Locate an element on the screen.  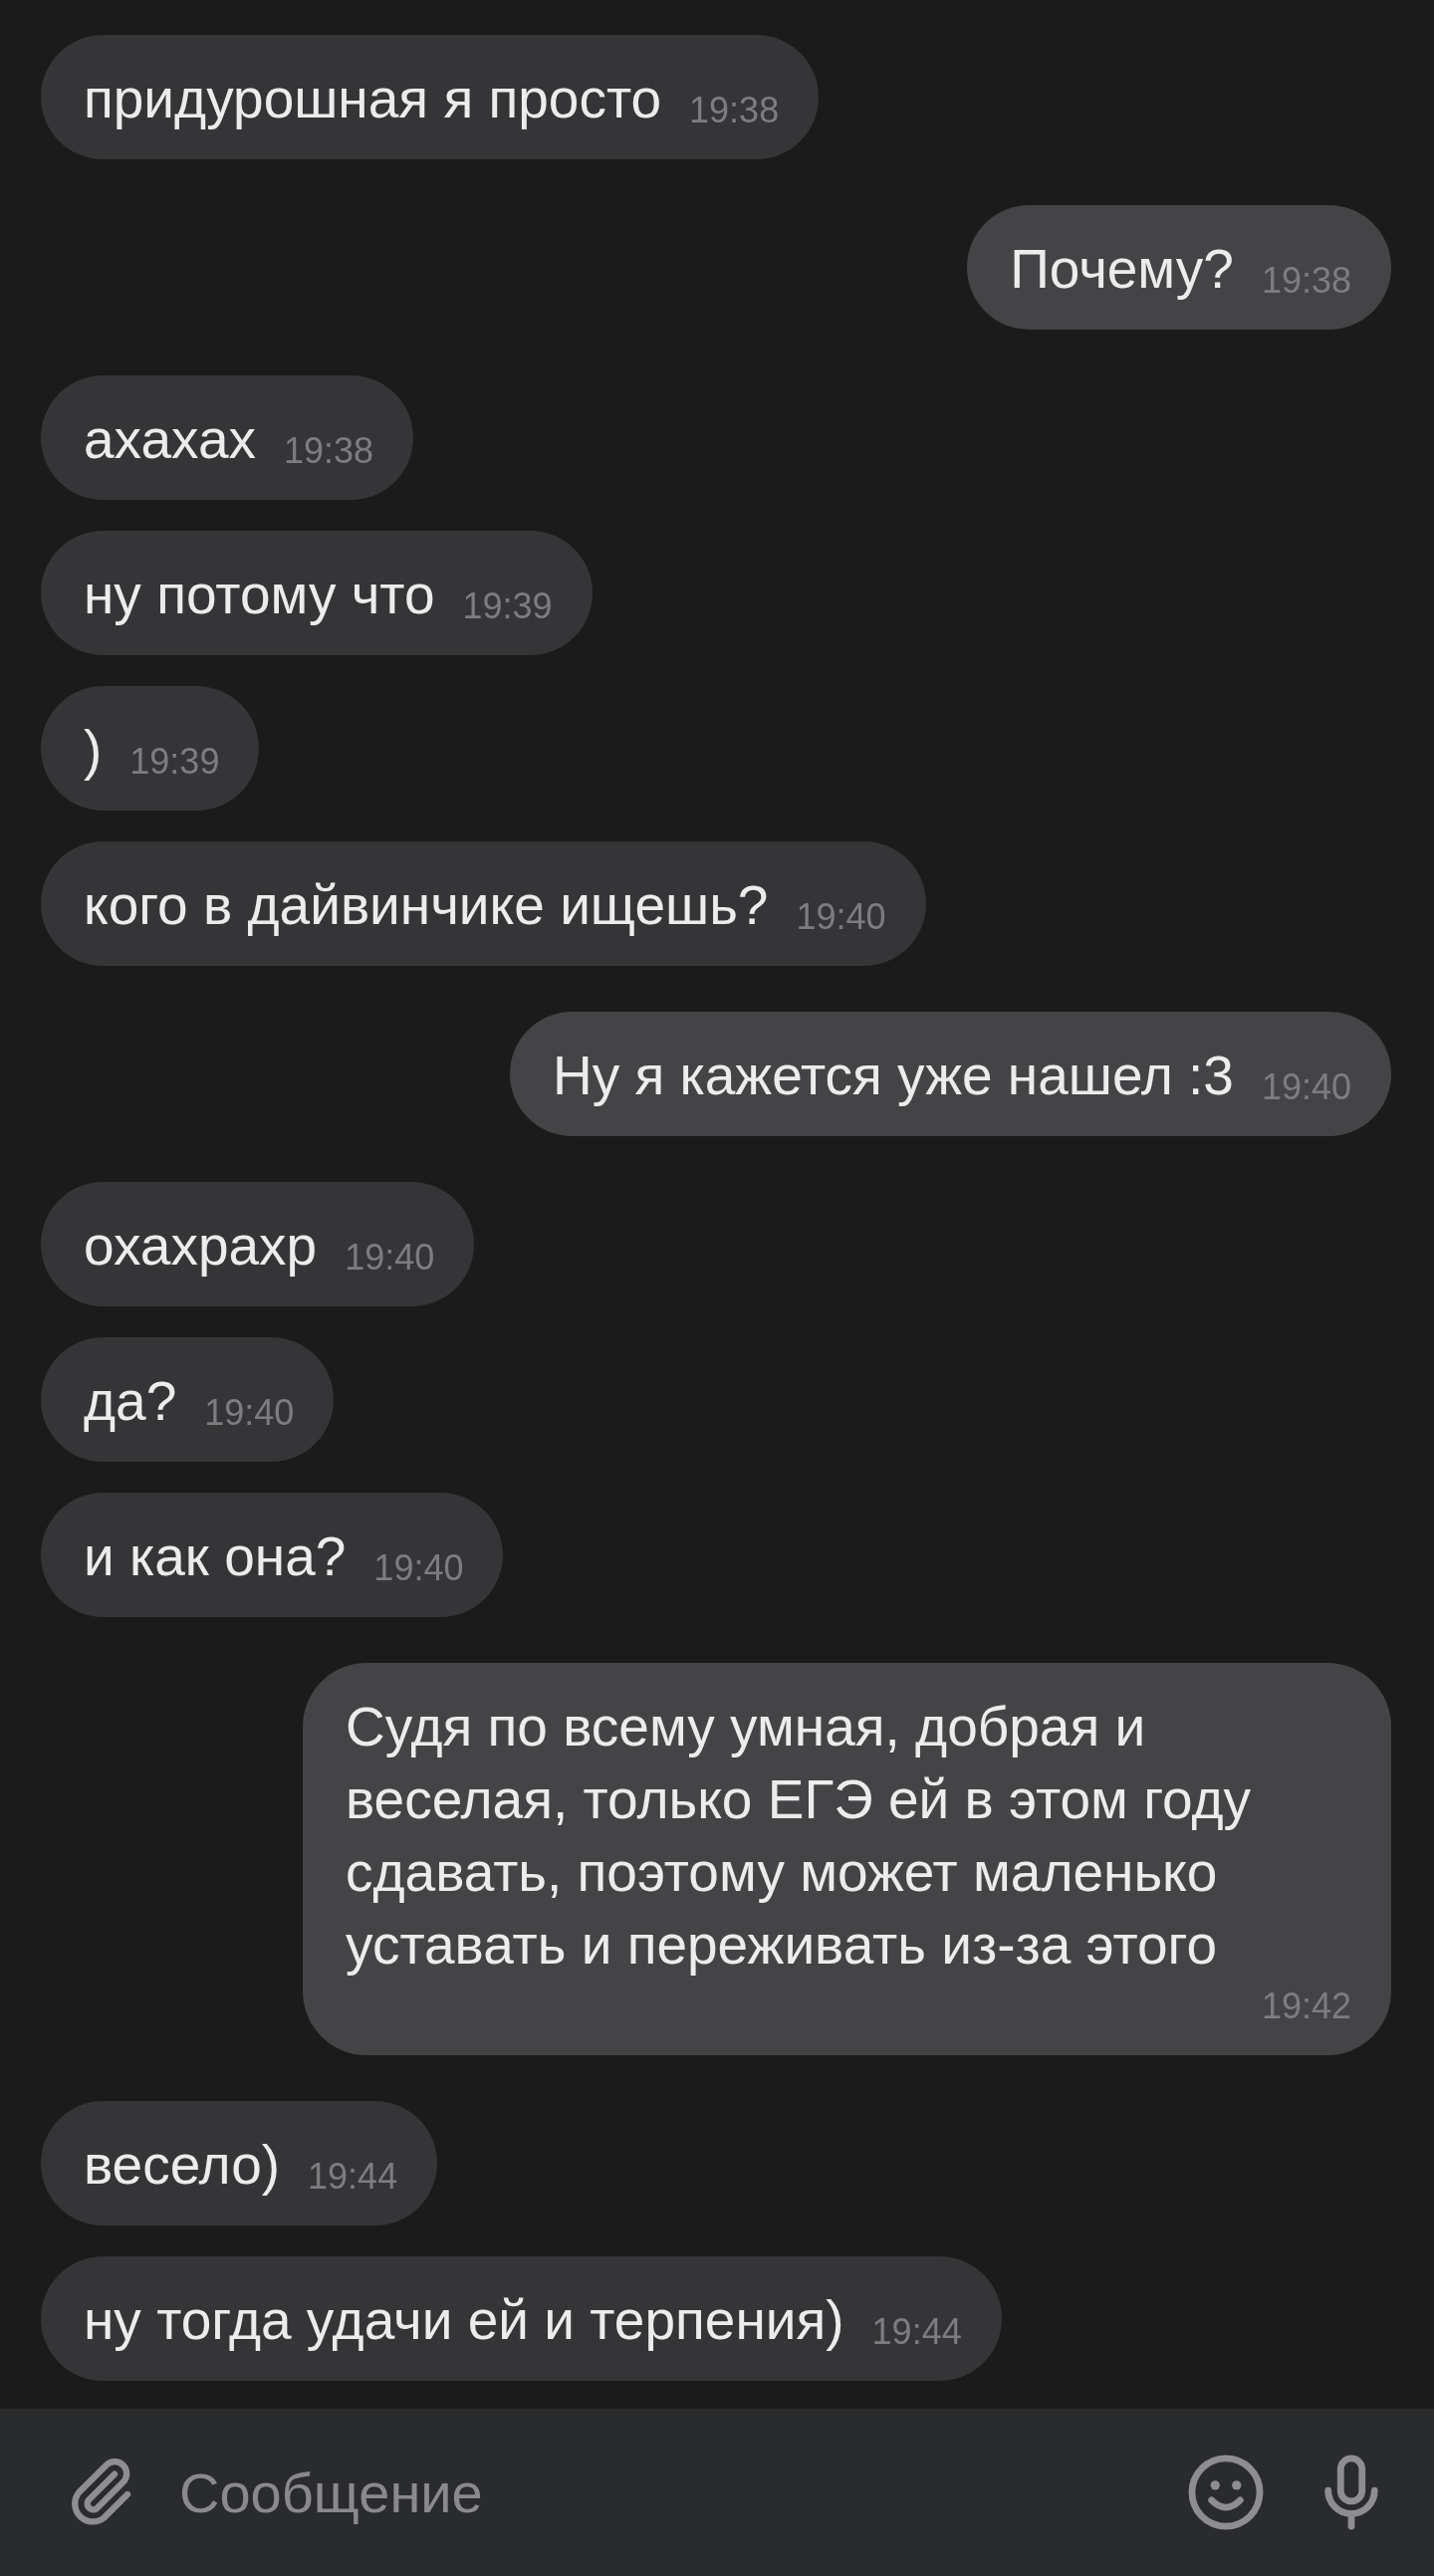
message-text: ) is located at coordinates (93, 750).